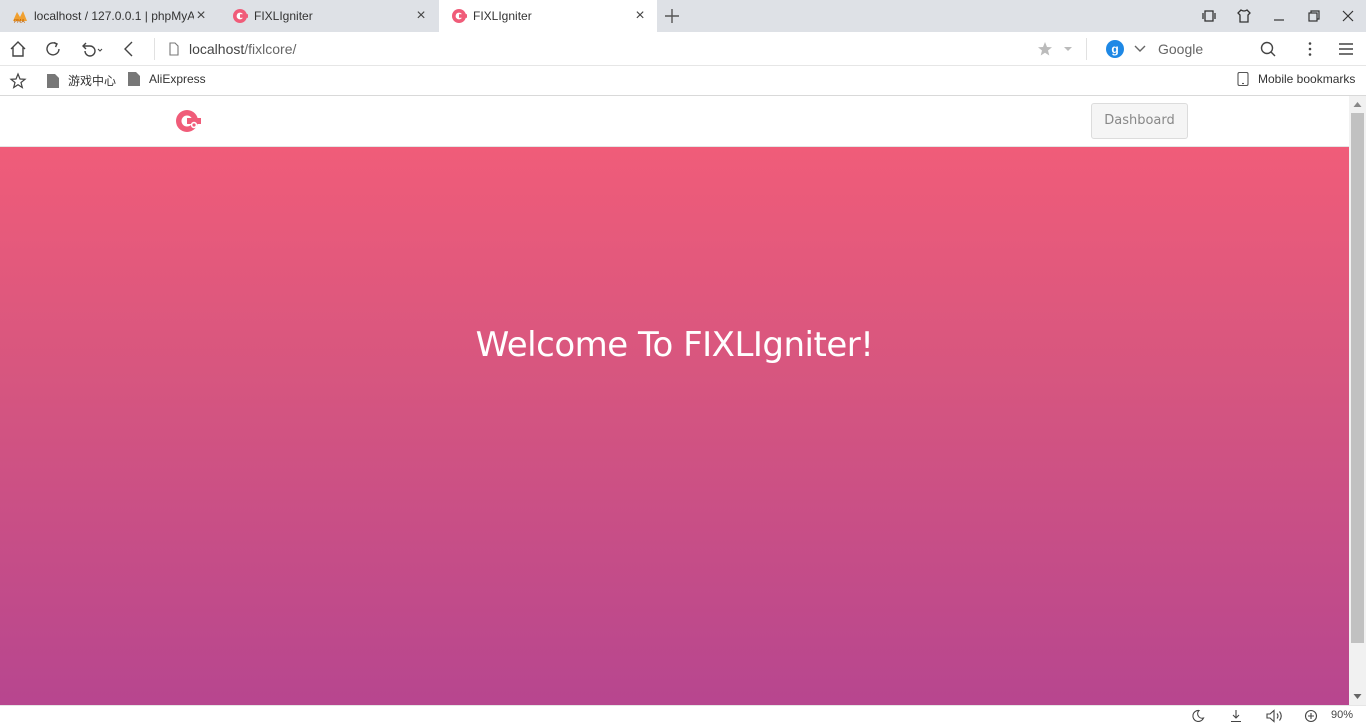  I want to click on zoom-in-icon, so click(1311, 716).